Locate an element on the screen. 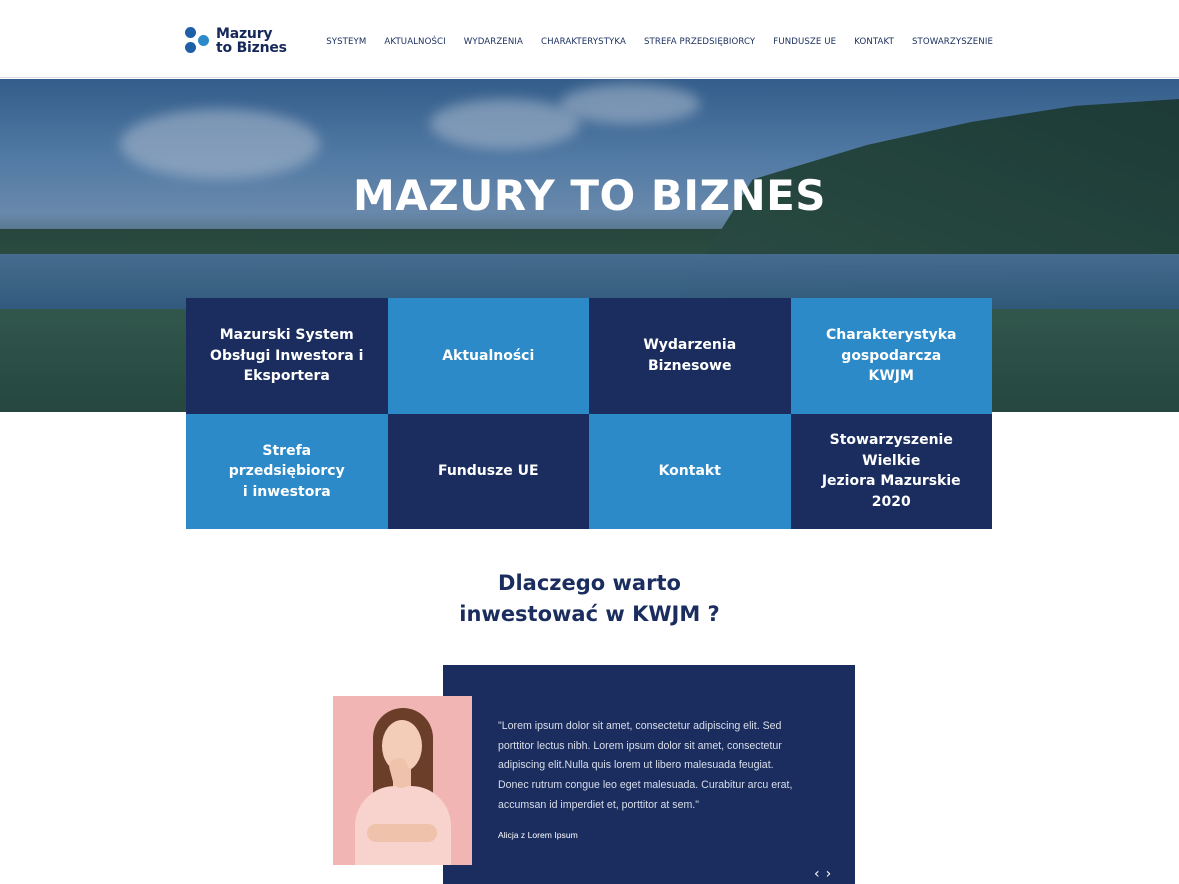  tile-kontakt: Kontakt is located at coordinates (690, 471).